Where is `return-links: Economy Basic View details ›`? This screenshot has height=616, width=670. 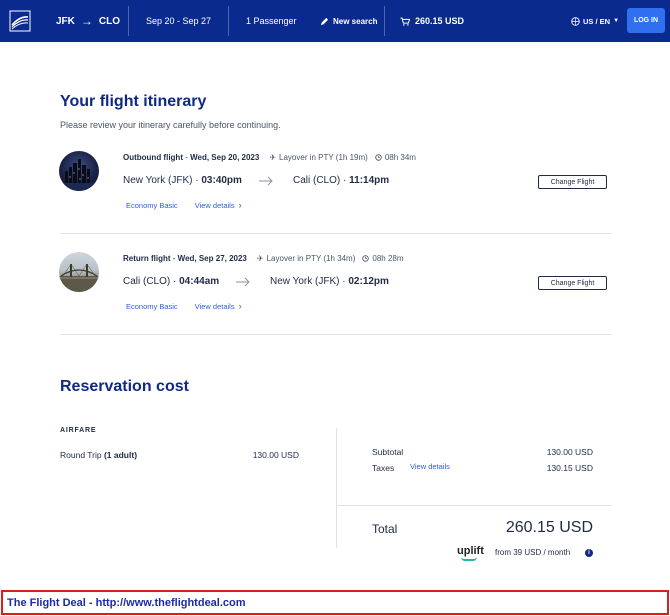
return-links: Economy Basic View details › is located at coordinates (184, 306).